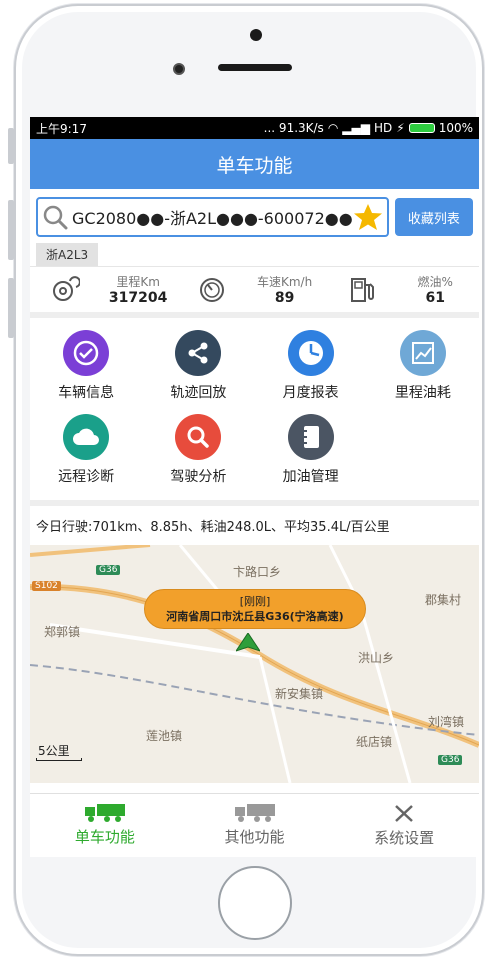  What do you see at coordinates (455, 128) in the screenshot?
I see `battery-percent: 100%` at bounding box center [455, 128].